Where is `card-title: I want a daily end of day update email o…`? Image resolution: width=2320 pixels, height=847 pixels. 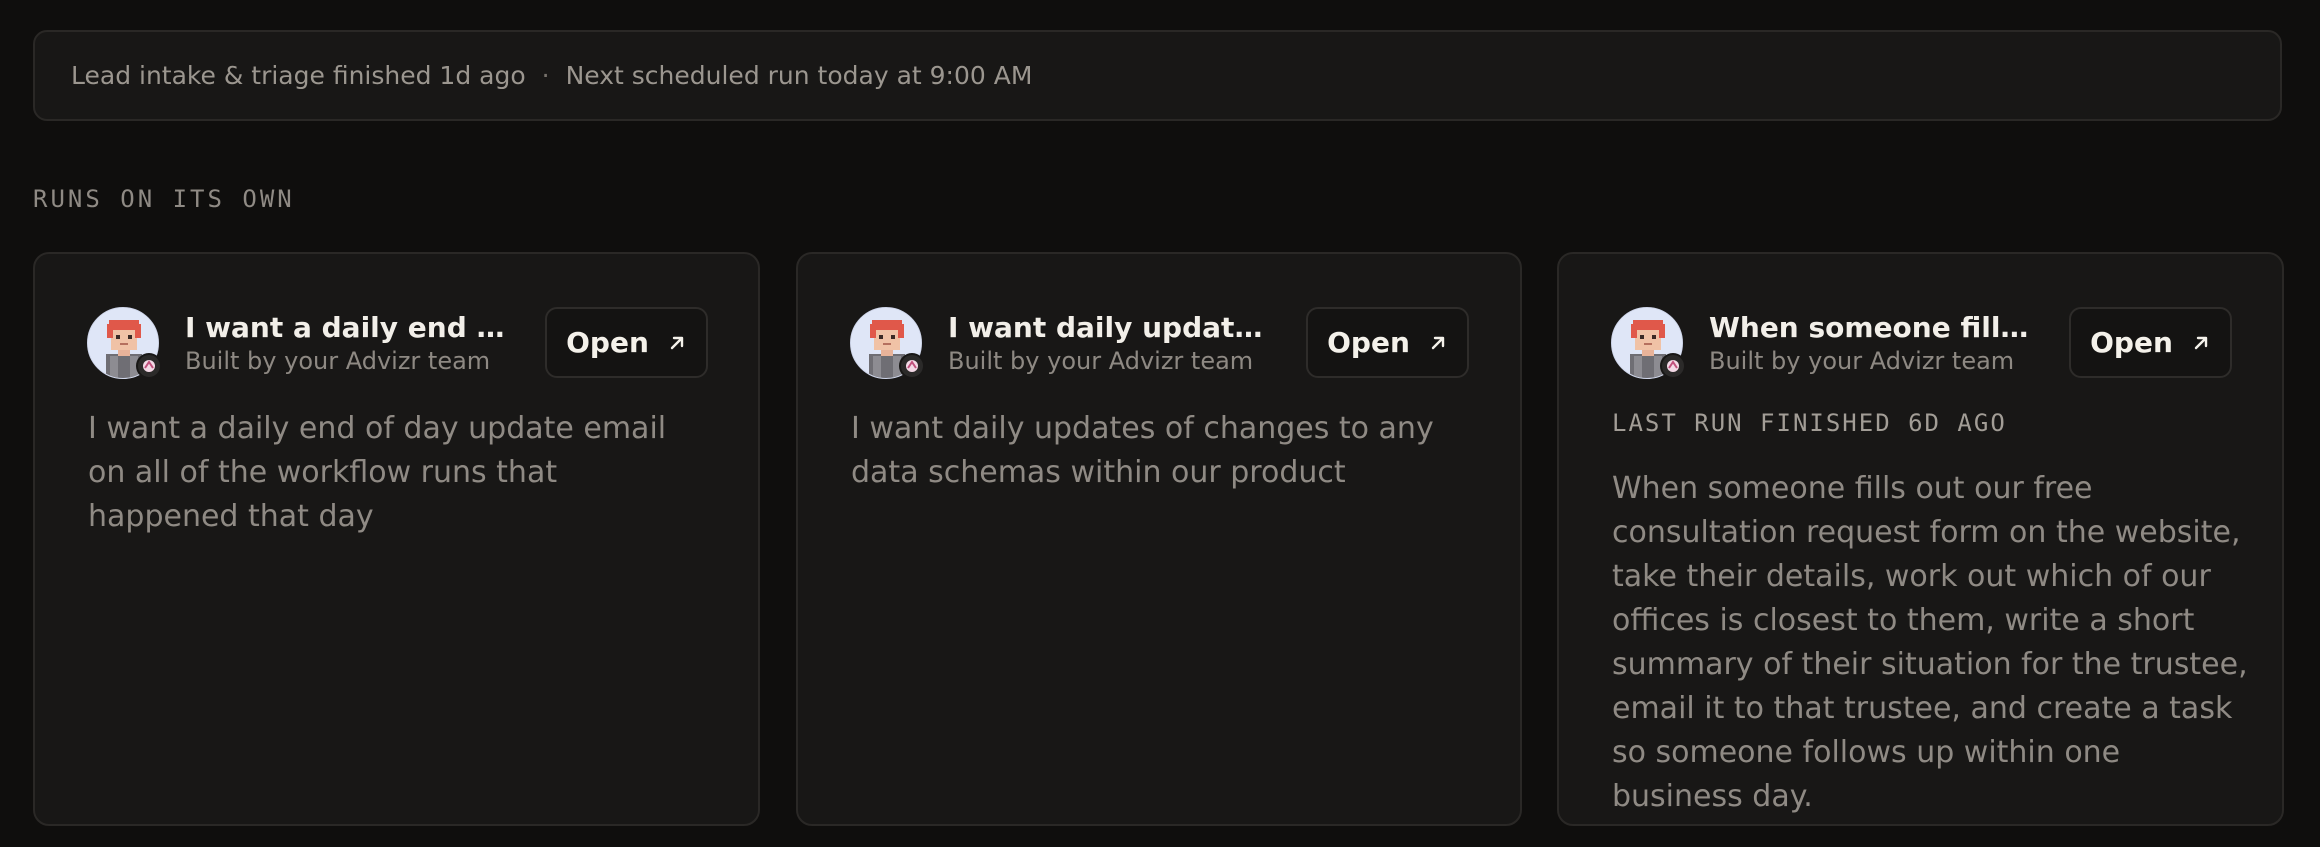 card-title: I want a daily end of day update email o… is located at coordinates (350, 327).